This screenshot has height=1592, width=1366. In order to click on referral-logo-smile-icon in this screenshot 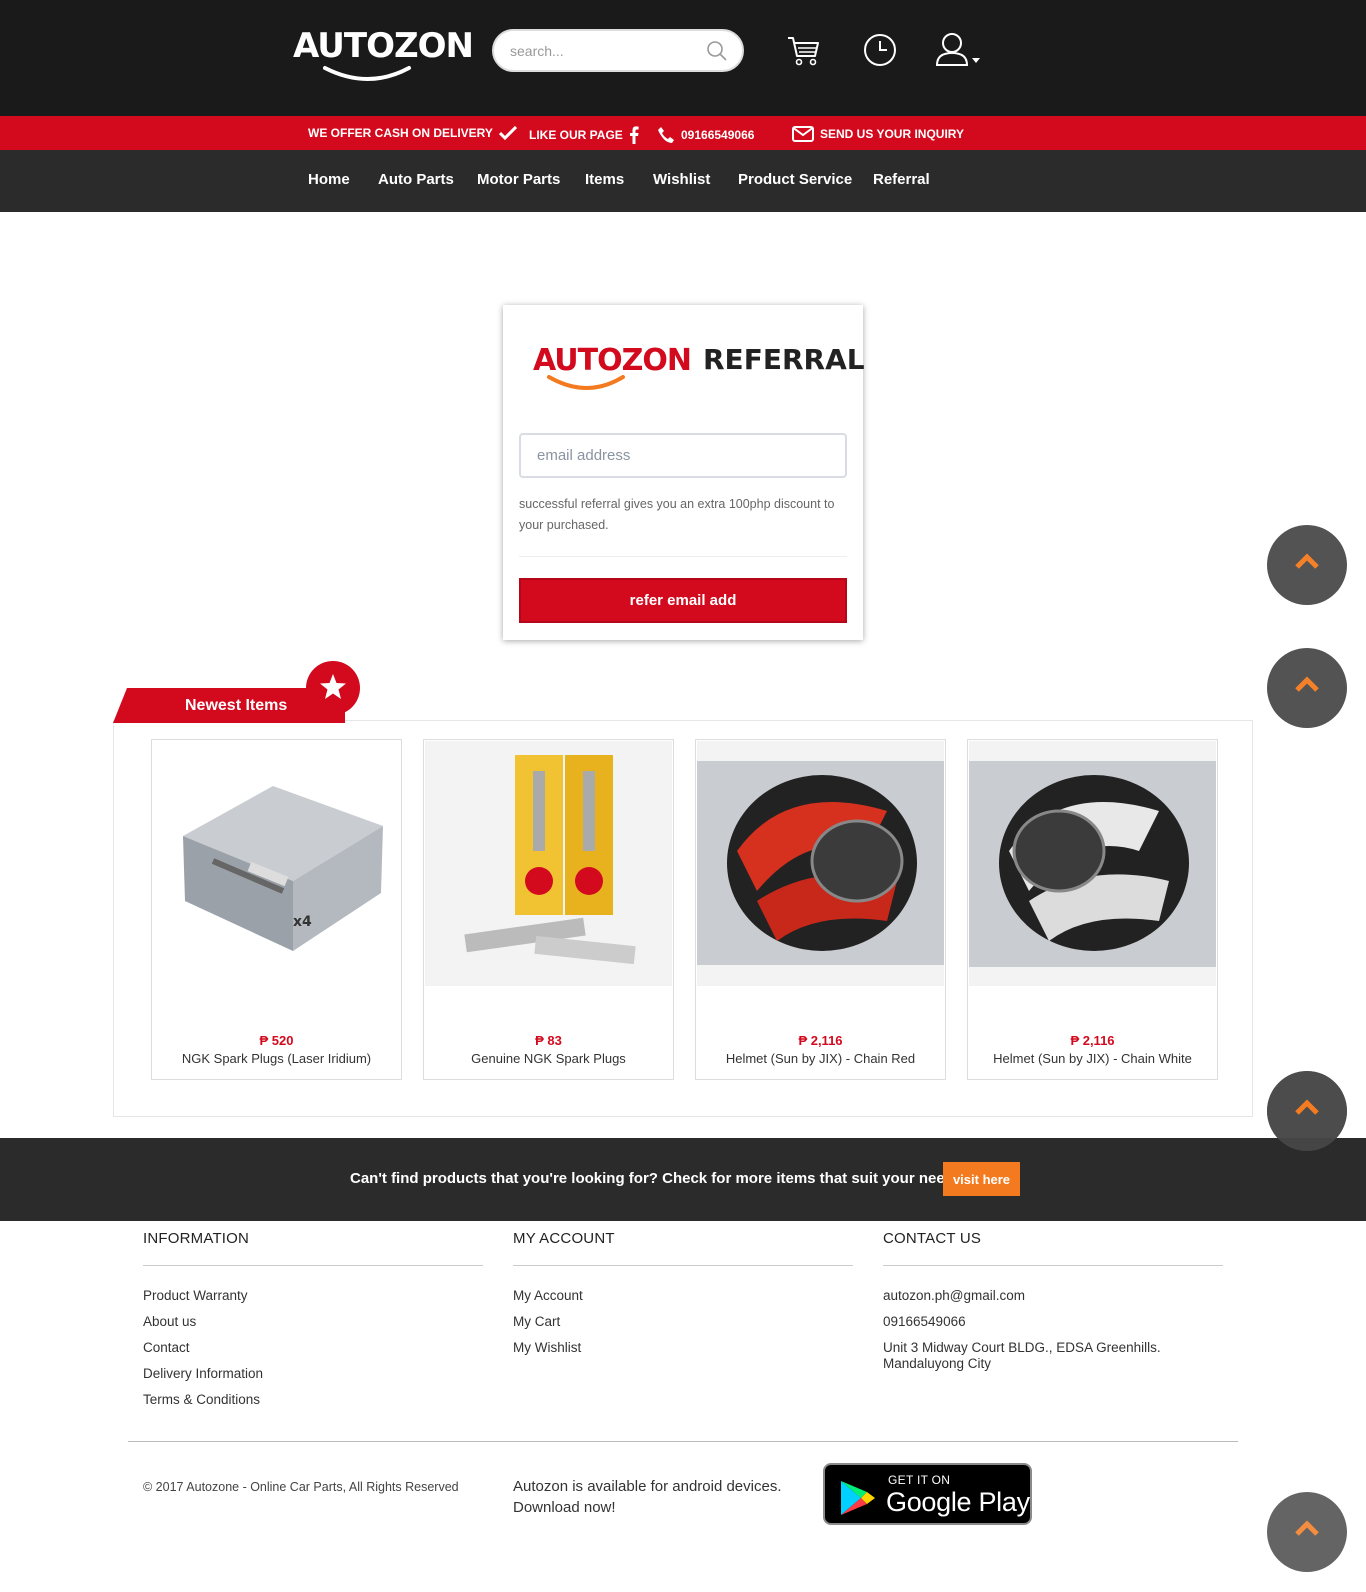, I will do `click(586, 382)`.